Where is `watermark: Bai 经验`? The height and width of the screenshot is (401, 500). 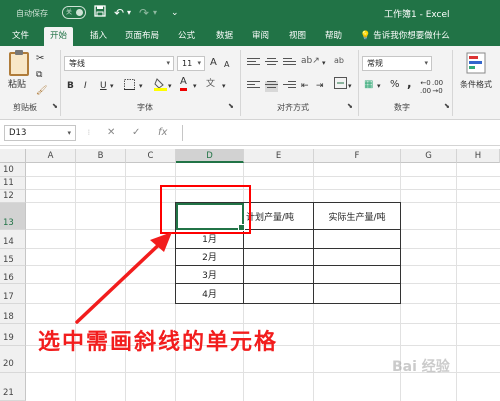
watermark: Bai 经验 is located at coordinates (421, 367).